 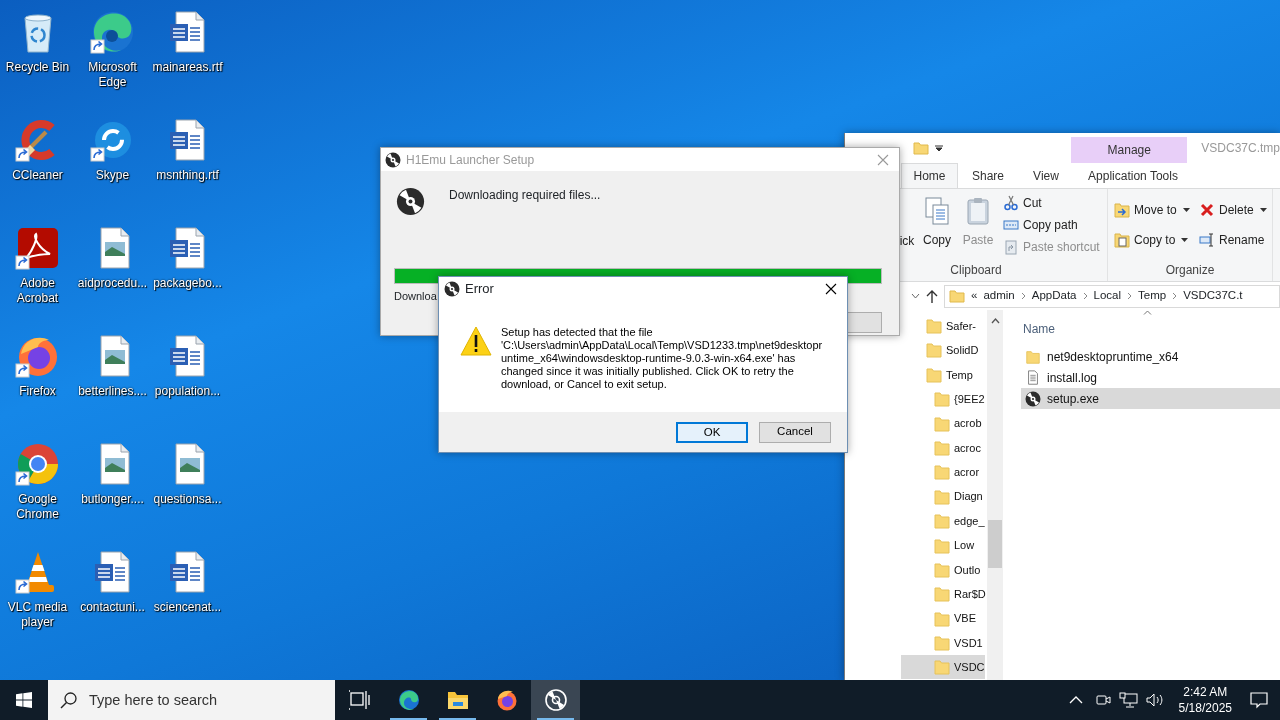 I want to click on file-row: install.log, so click(x=1150, y=377).